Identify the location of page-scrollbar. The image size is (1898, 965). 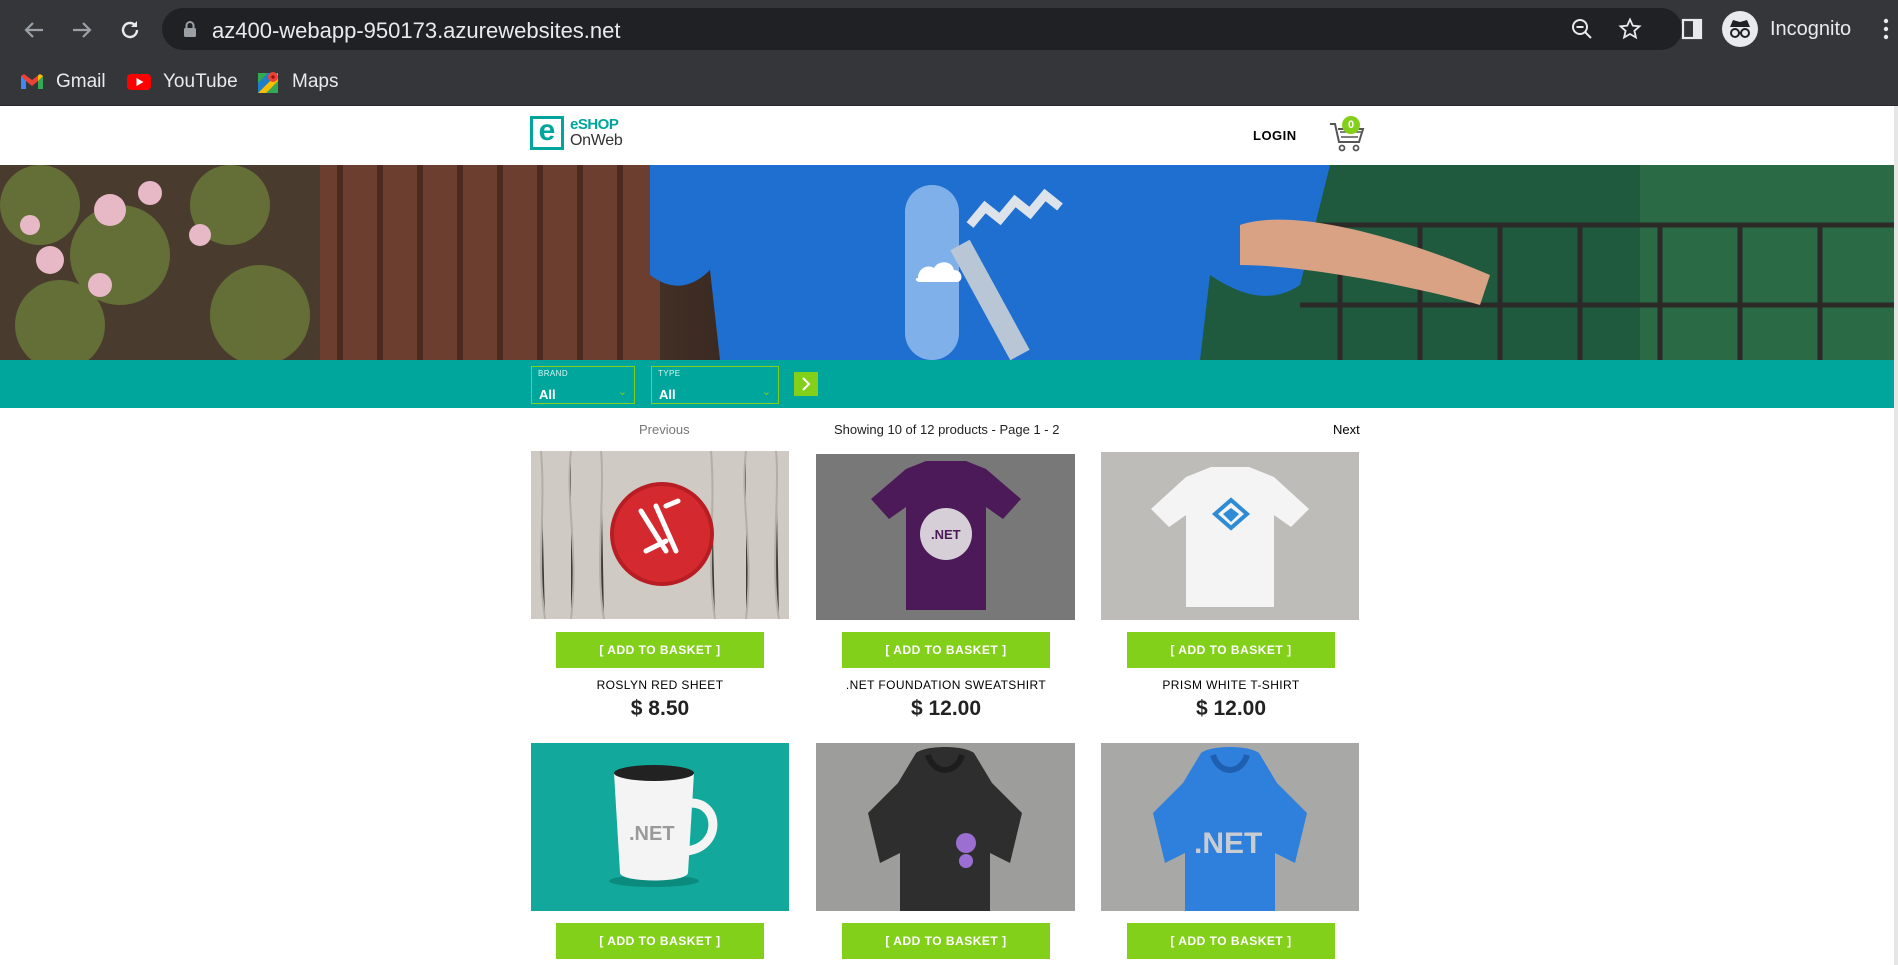
(1896, 535).